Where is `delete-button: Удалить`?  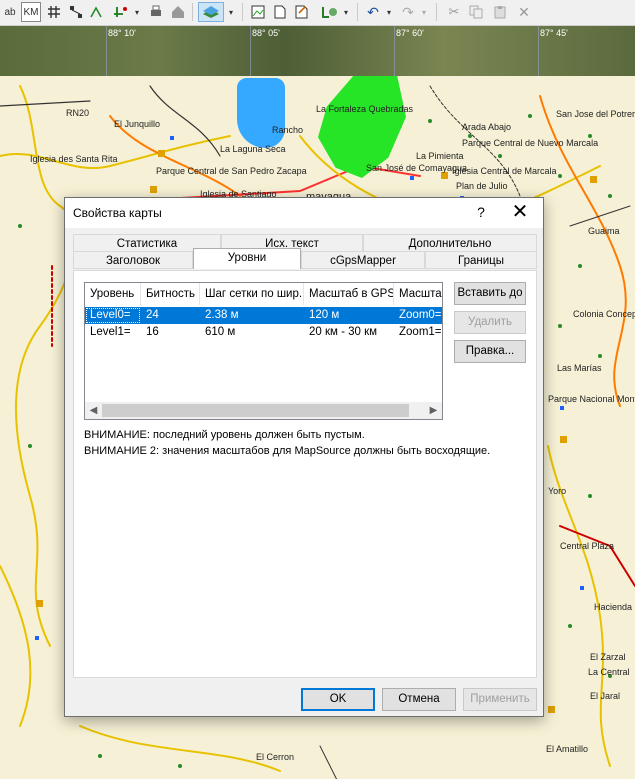 delete-button: Удалить is located at coordinates (490, 322).